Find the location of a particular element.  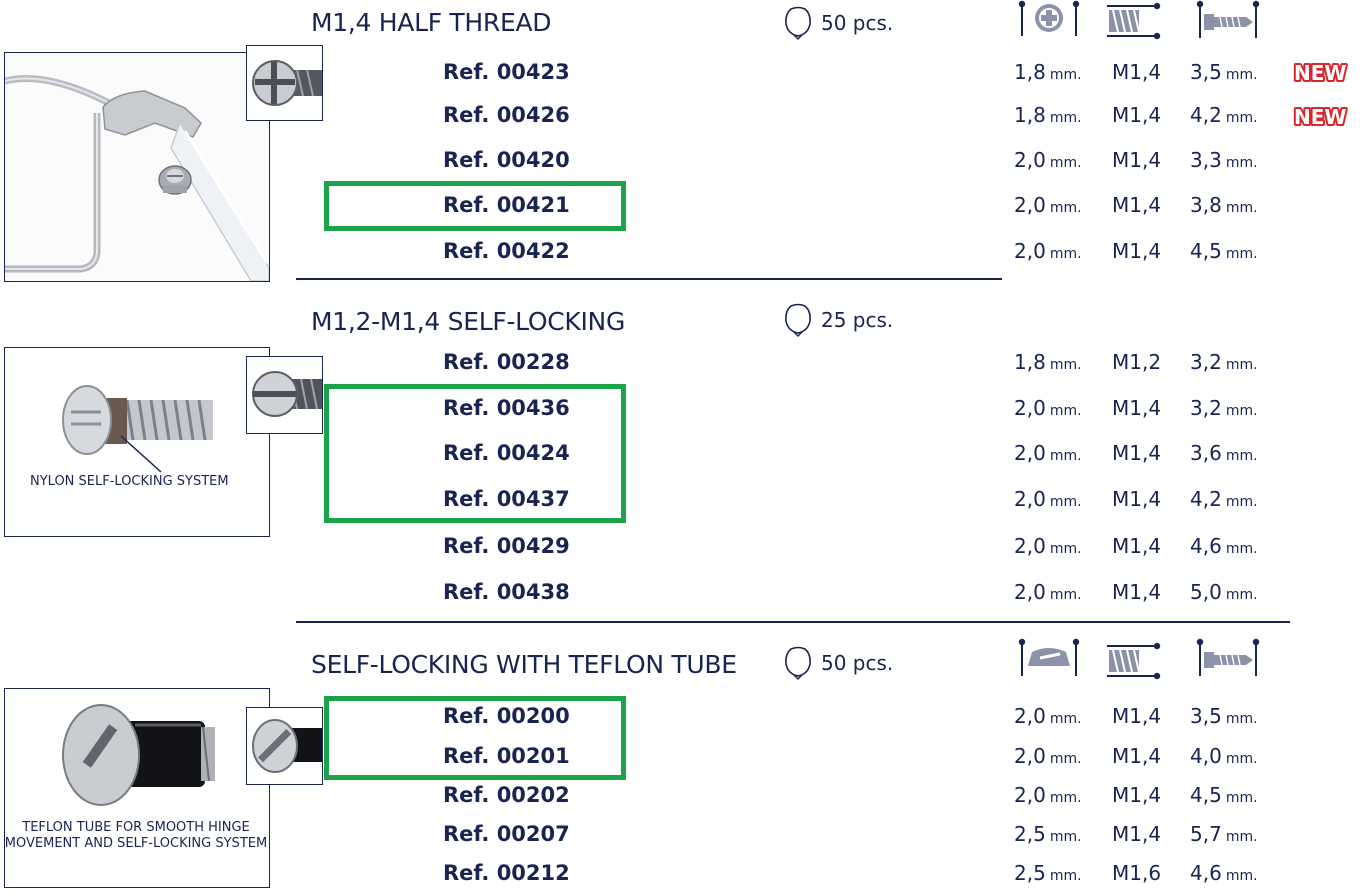

section-title-half-thread: M1,4 HALF THREAD is located at coordinates (431, 22).